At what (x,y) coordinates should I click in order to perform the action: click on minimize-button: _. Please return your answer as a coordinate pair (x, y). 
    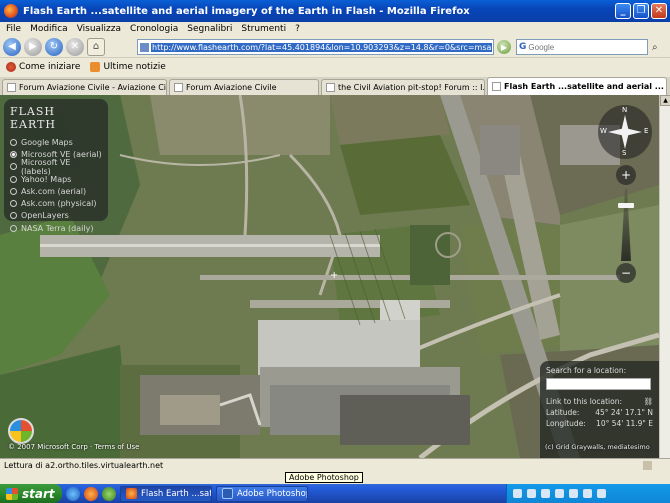
    Looking at the image, I should click on (623, 11).